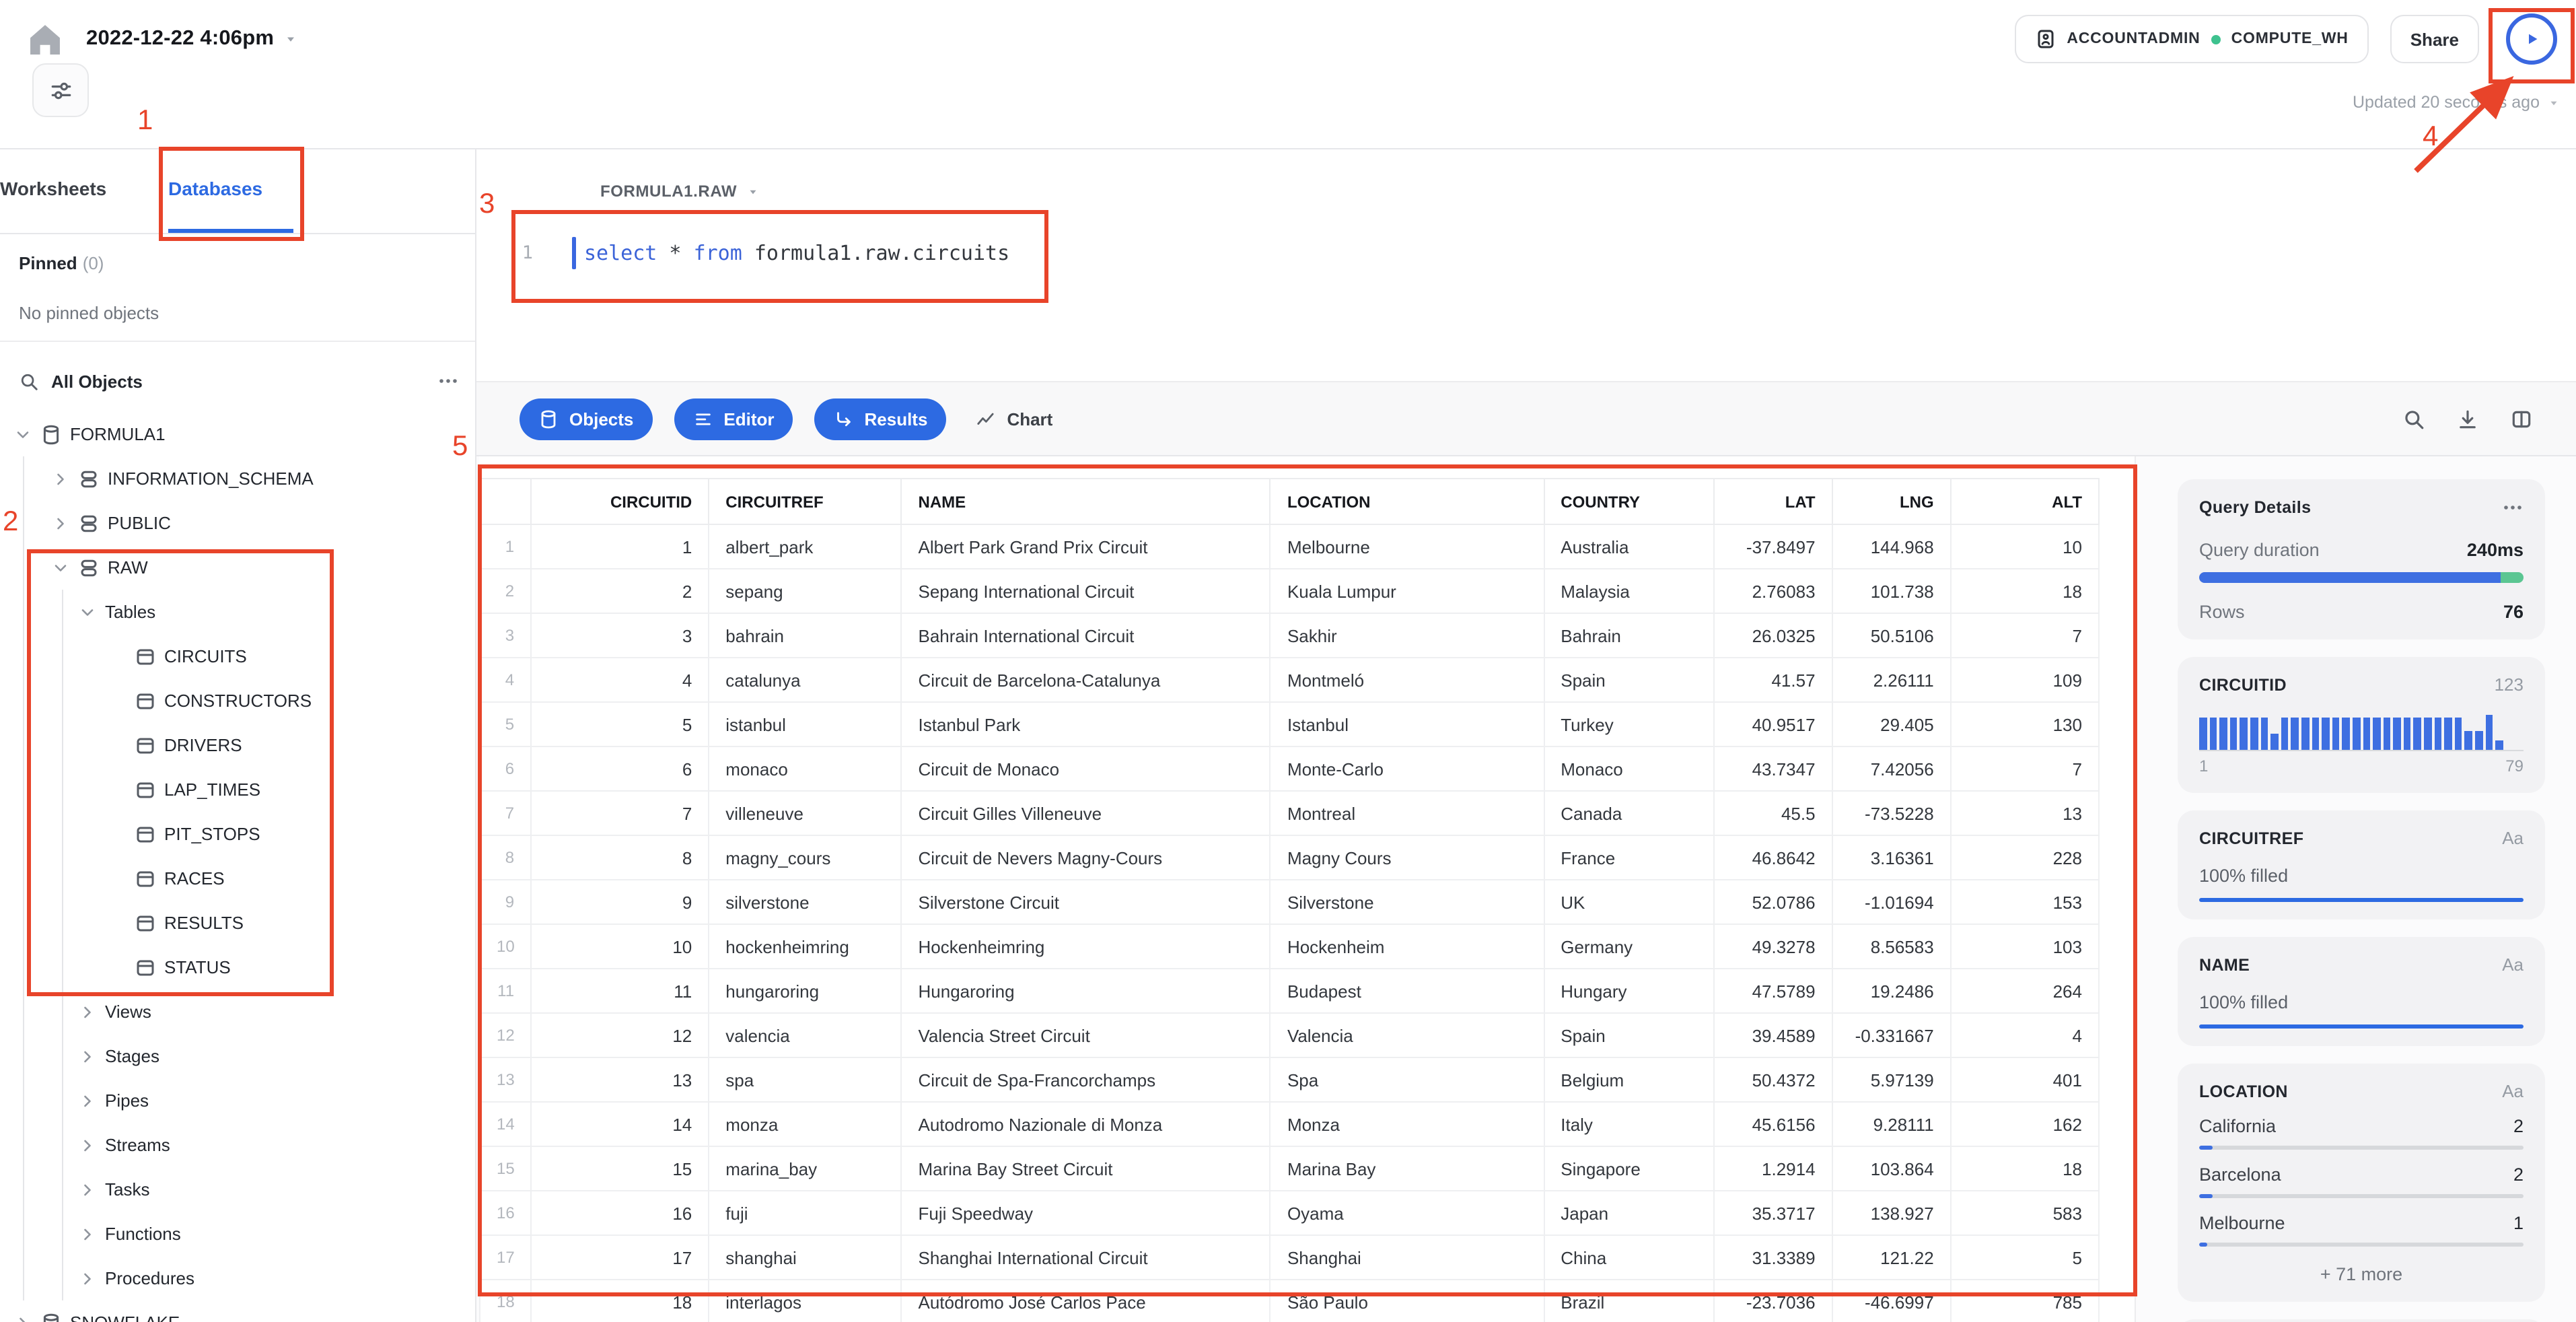  I want to click on editor-icon, so click(702, 419).